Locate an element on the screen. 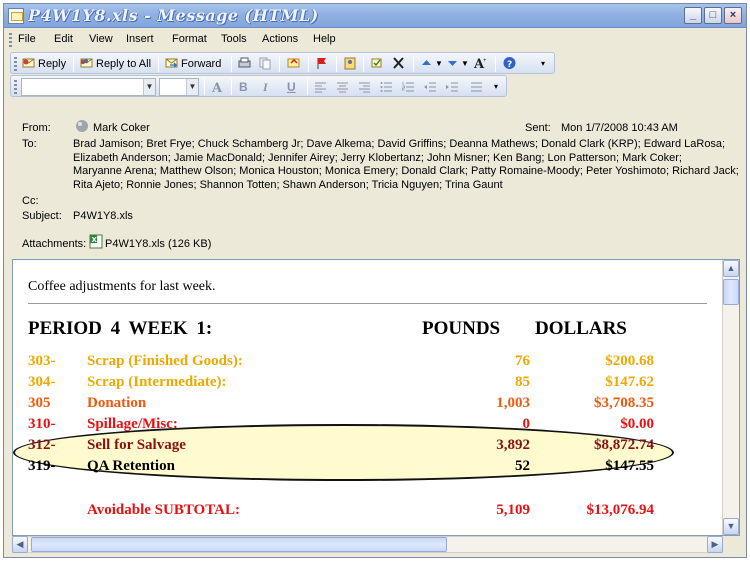  align-center-icon is located at coordinates (342, 87).